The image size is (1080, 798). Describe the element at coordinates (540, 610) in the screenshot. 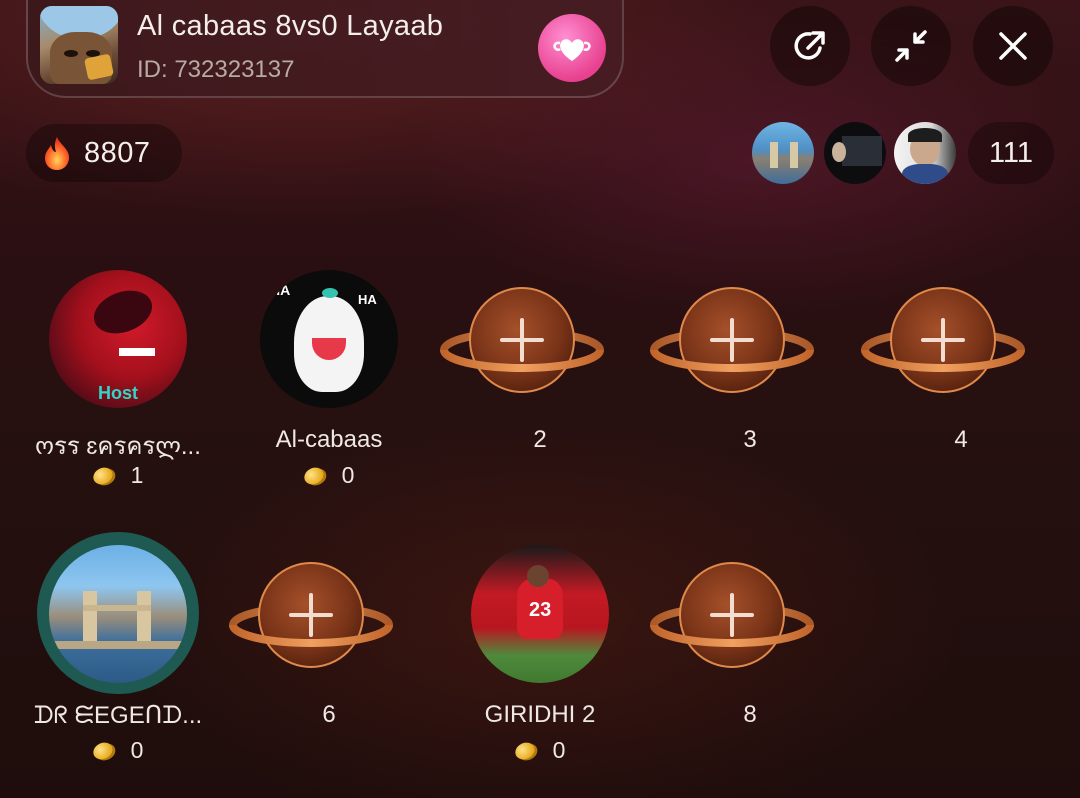

I see `jersey-number-shape: 23` at that location.